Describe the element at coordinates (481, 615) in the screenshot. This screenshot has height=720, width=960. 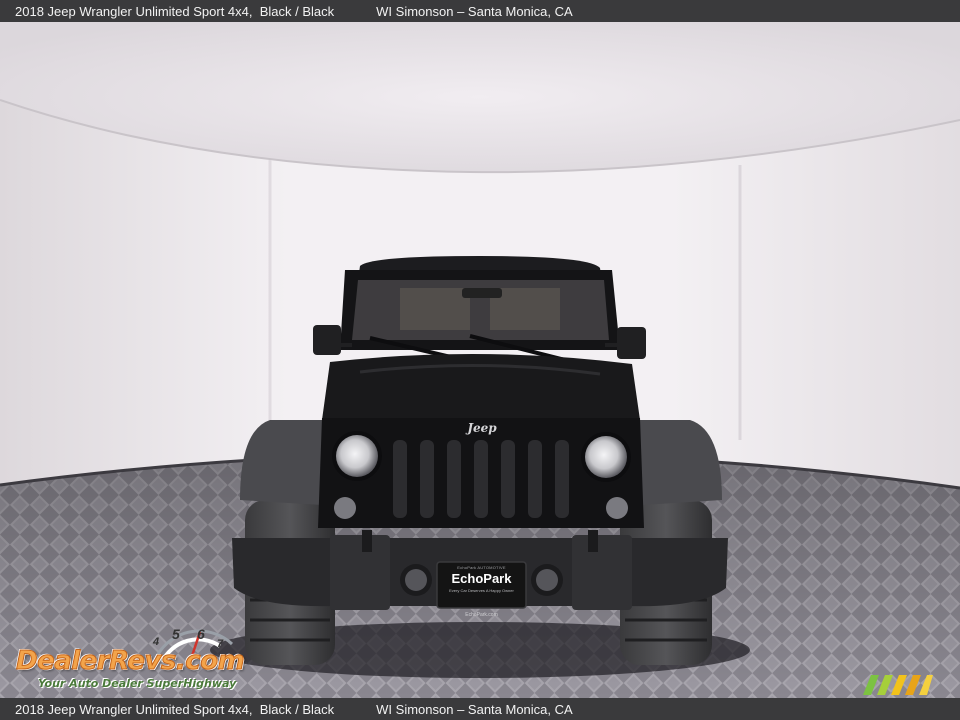
I see `plate-url: EchoPark.com` at that location.